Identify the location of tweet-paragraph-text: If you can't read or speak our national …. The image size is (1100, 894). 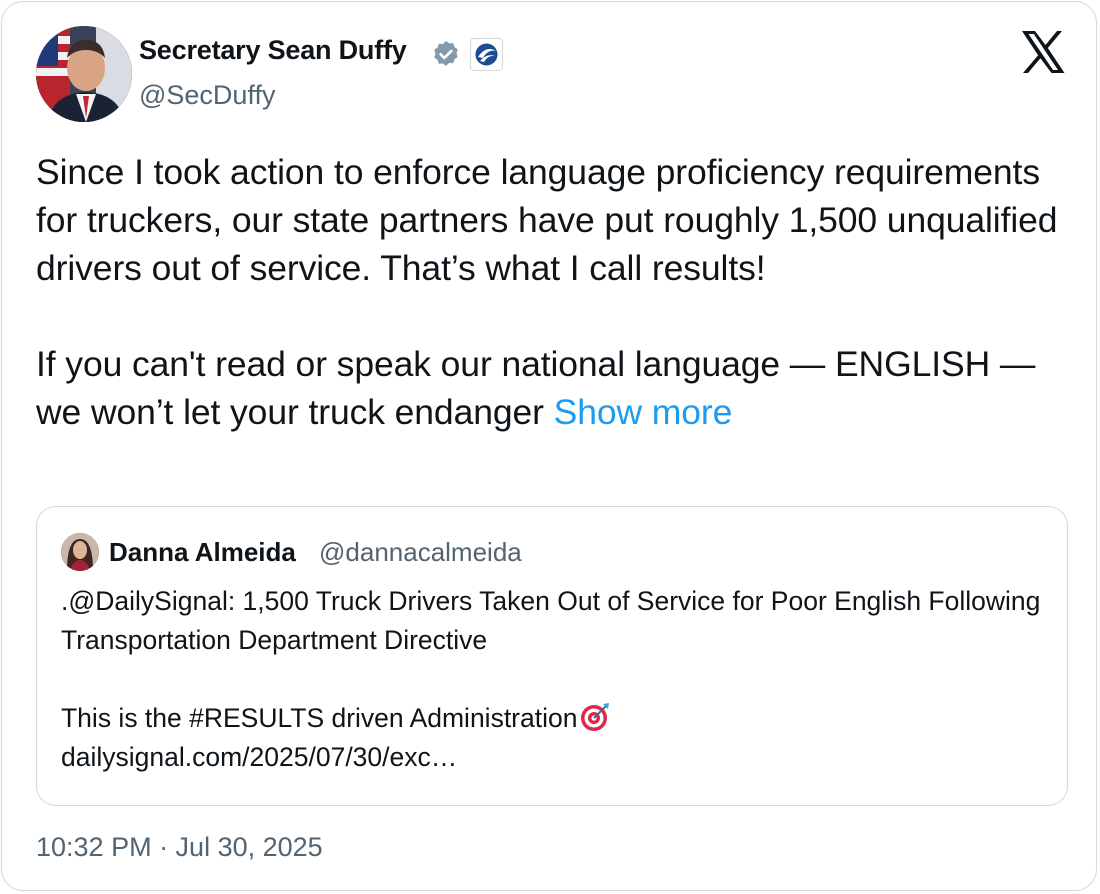
(536, 388).